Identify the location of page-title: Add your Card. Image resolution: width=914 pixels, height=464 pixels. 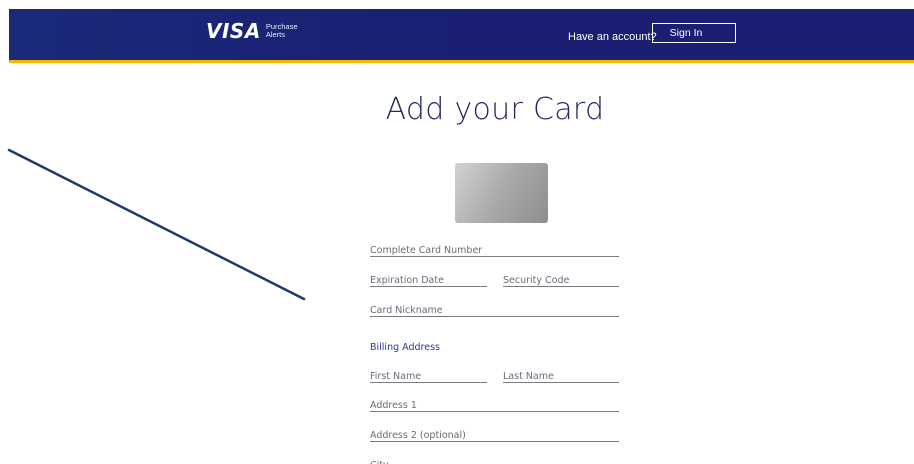
(495, 109).